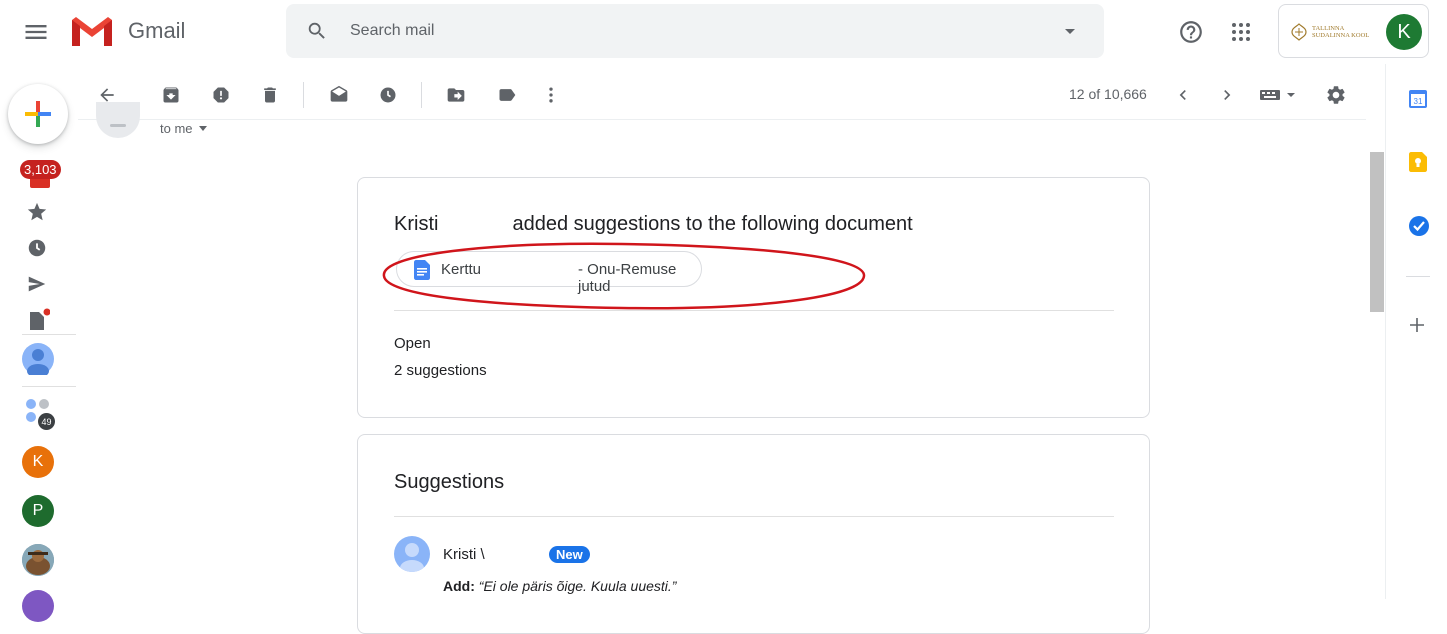 Image resolution: width=1447 pixels, height=634 pixels. What do you see at coordinates (46, 421) in the screenshot?
I see `group-count-badge: 49` at bounding box center [46, 421].